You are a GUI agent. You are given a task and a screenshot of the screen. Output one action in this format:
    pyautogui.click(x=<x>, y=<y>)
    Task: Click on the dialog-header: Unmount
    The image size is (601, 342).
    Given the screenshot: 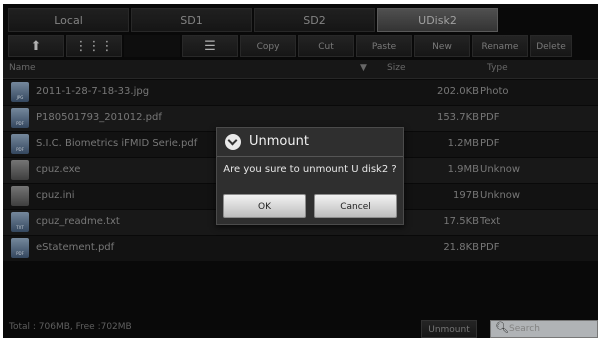 What is the action you would take?
    pyautogui.click(x=310, y=142)
    